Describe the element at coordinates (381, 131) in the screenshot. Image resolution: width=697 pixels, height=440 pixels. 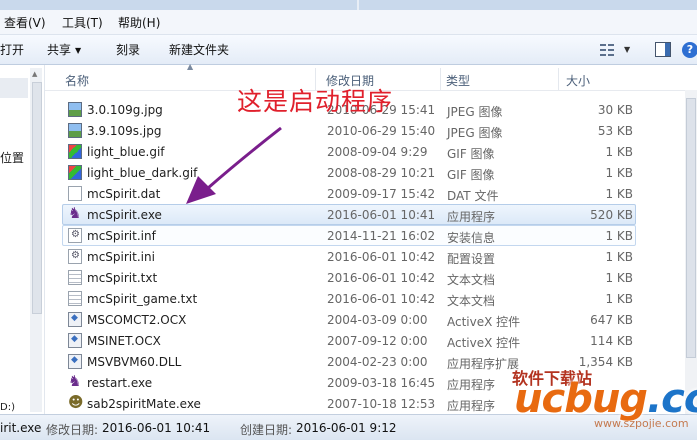
I see `file-modified: 2010-06-29 15:40` at that location.